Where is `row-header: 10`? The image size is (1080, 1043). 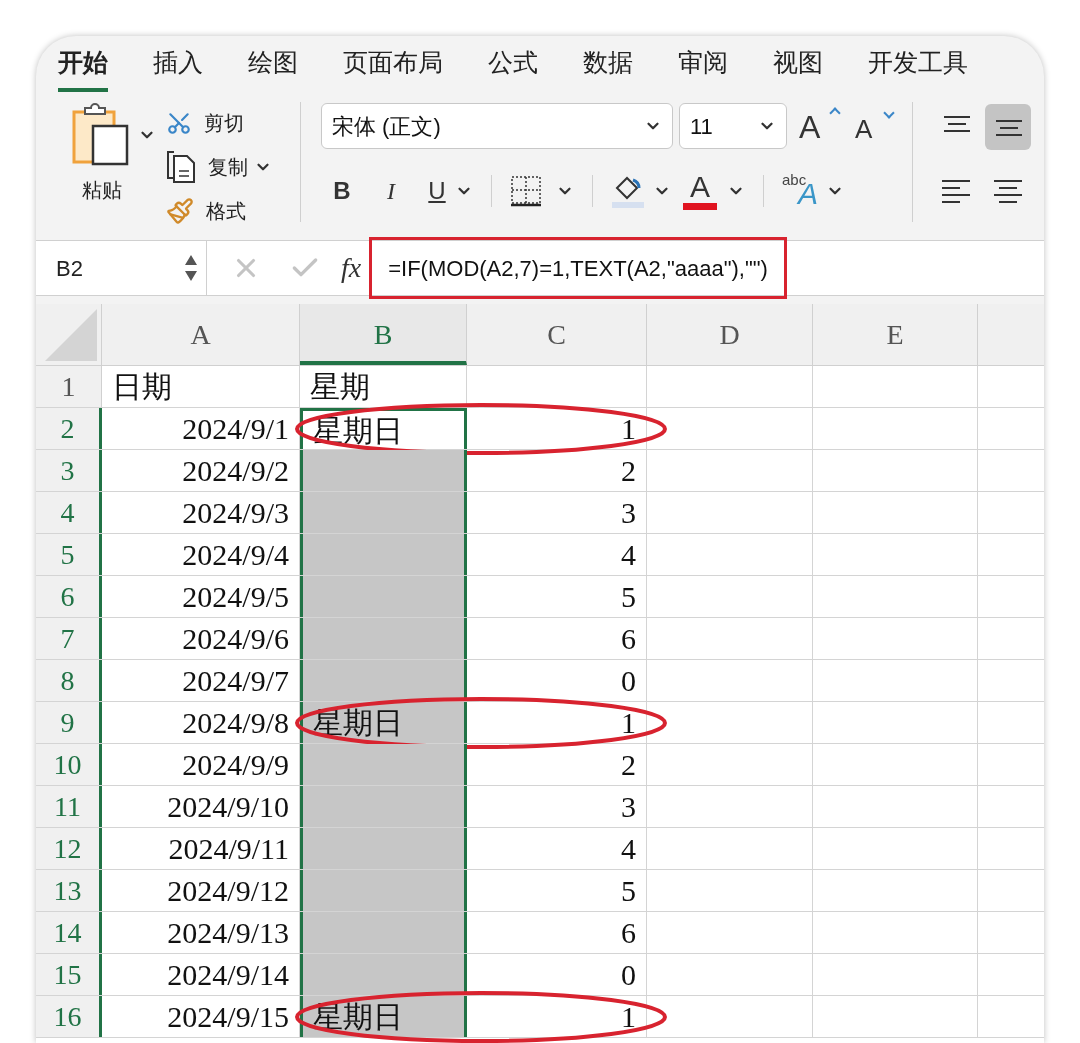 row-header: 10 is located at coordinates (69, 764).